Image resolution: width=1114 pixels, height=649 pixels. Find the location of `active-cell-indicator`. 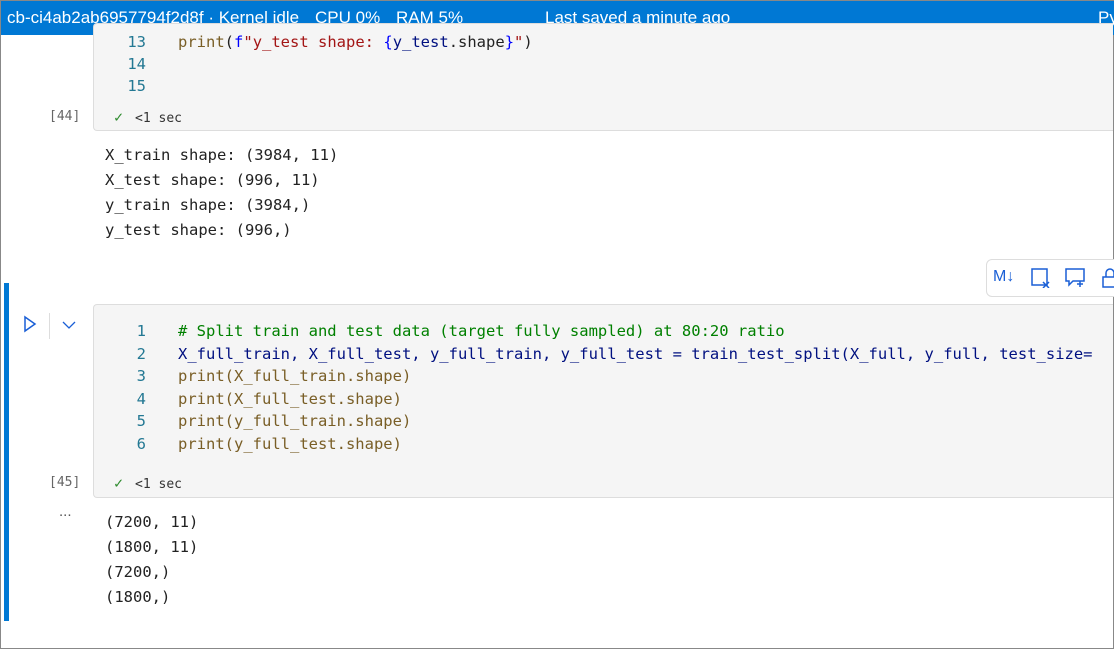

active-cell-indicator is located at coordinates (6, 452).